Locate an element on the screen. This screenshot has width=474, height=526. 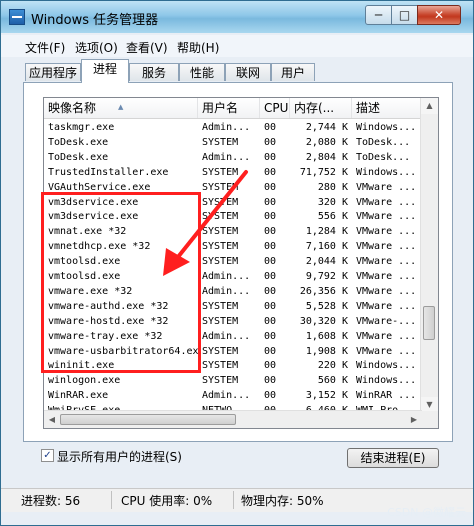
row-image-name: taskmgr.exe is located at coordinates (81, 127).